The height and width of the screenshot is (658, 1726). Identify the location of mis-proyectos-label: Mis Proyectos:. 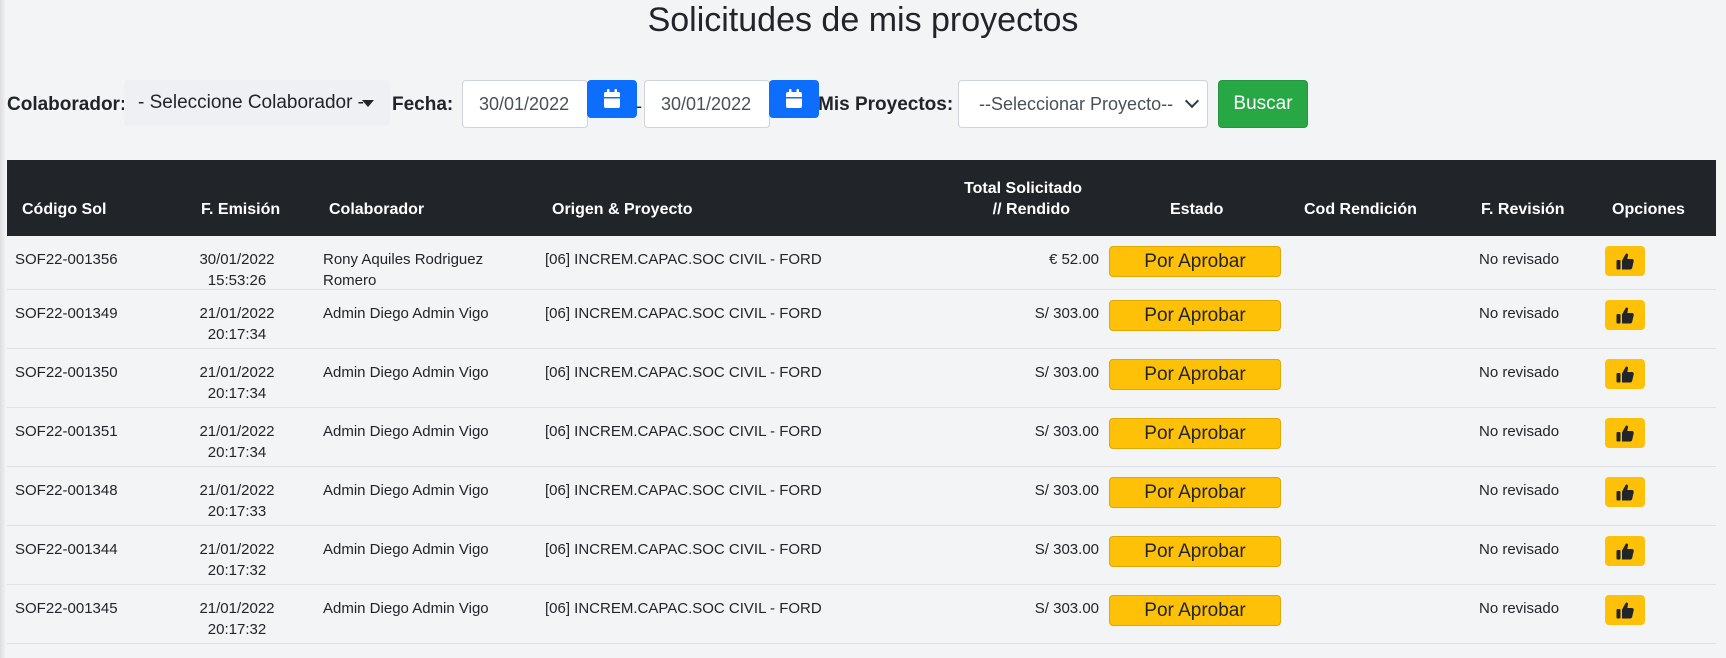
(886, 104).